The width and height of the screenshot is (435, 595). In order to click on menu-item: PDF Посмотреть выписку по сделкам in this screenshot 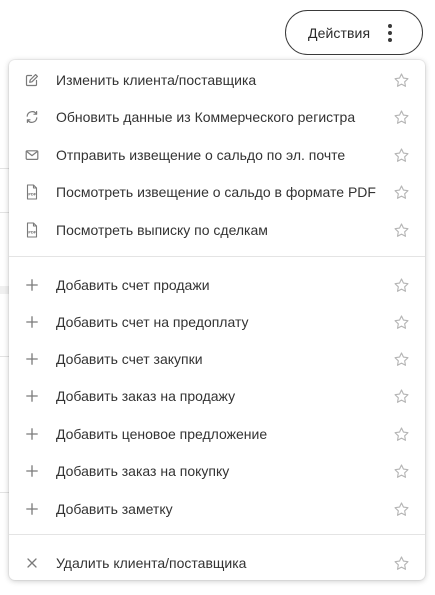, I will do `click(217, 230)`.